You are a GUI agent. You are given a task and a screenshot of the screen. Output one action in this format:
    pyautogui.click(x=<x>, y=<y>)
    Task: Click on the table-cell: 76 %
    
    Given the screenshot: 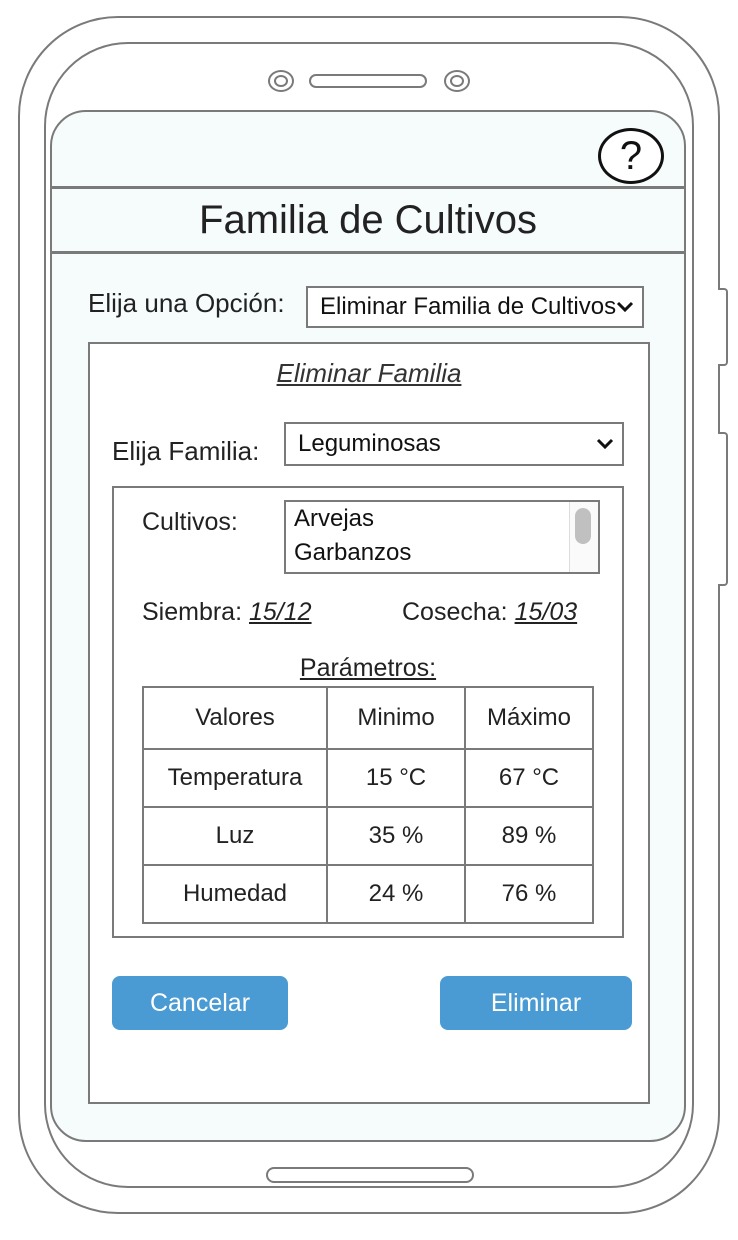 What is the action you would take?
    pyautogui.click(x=529, y=894)
    